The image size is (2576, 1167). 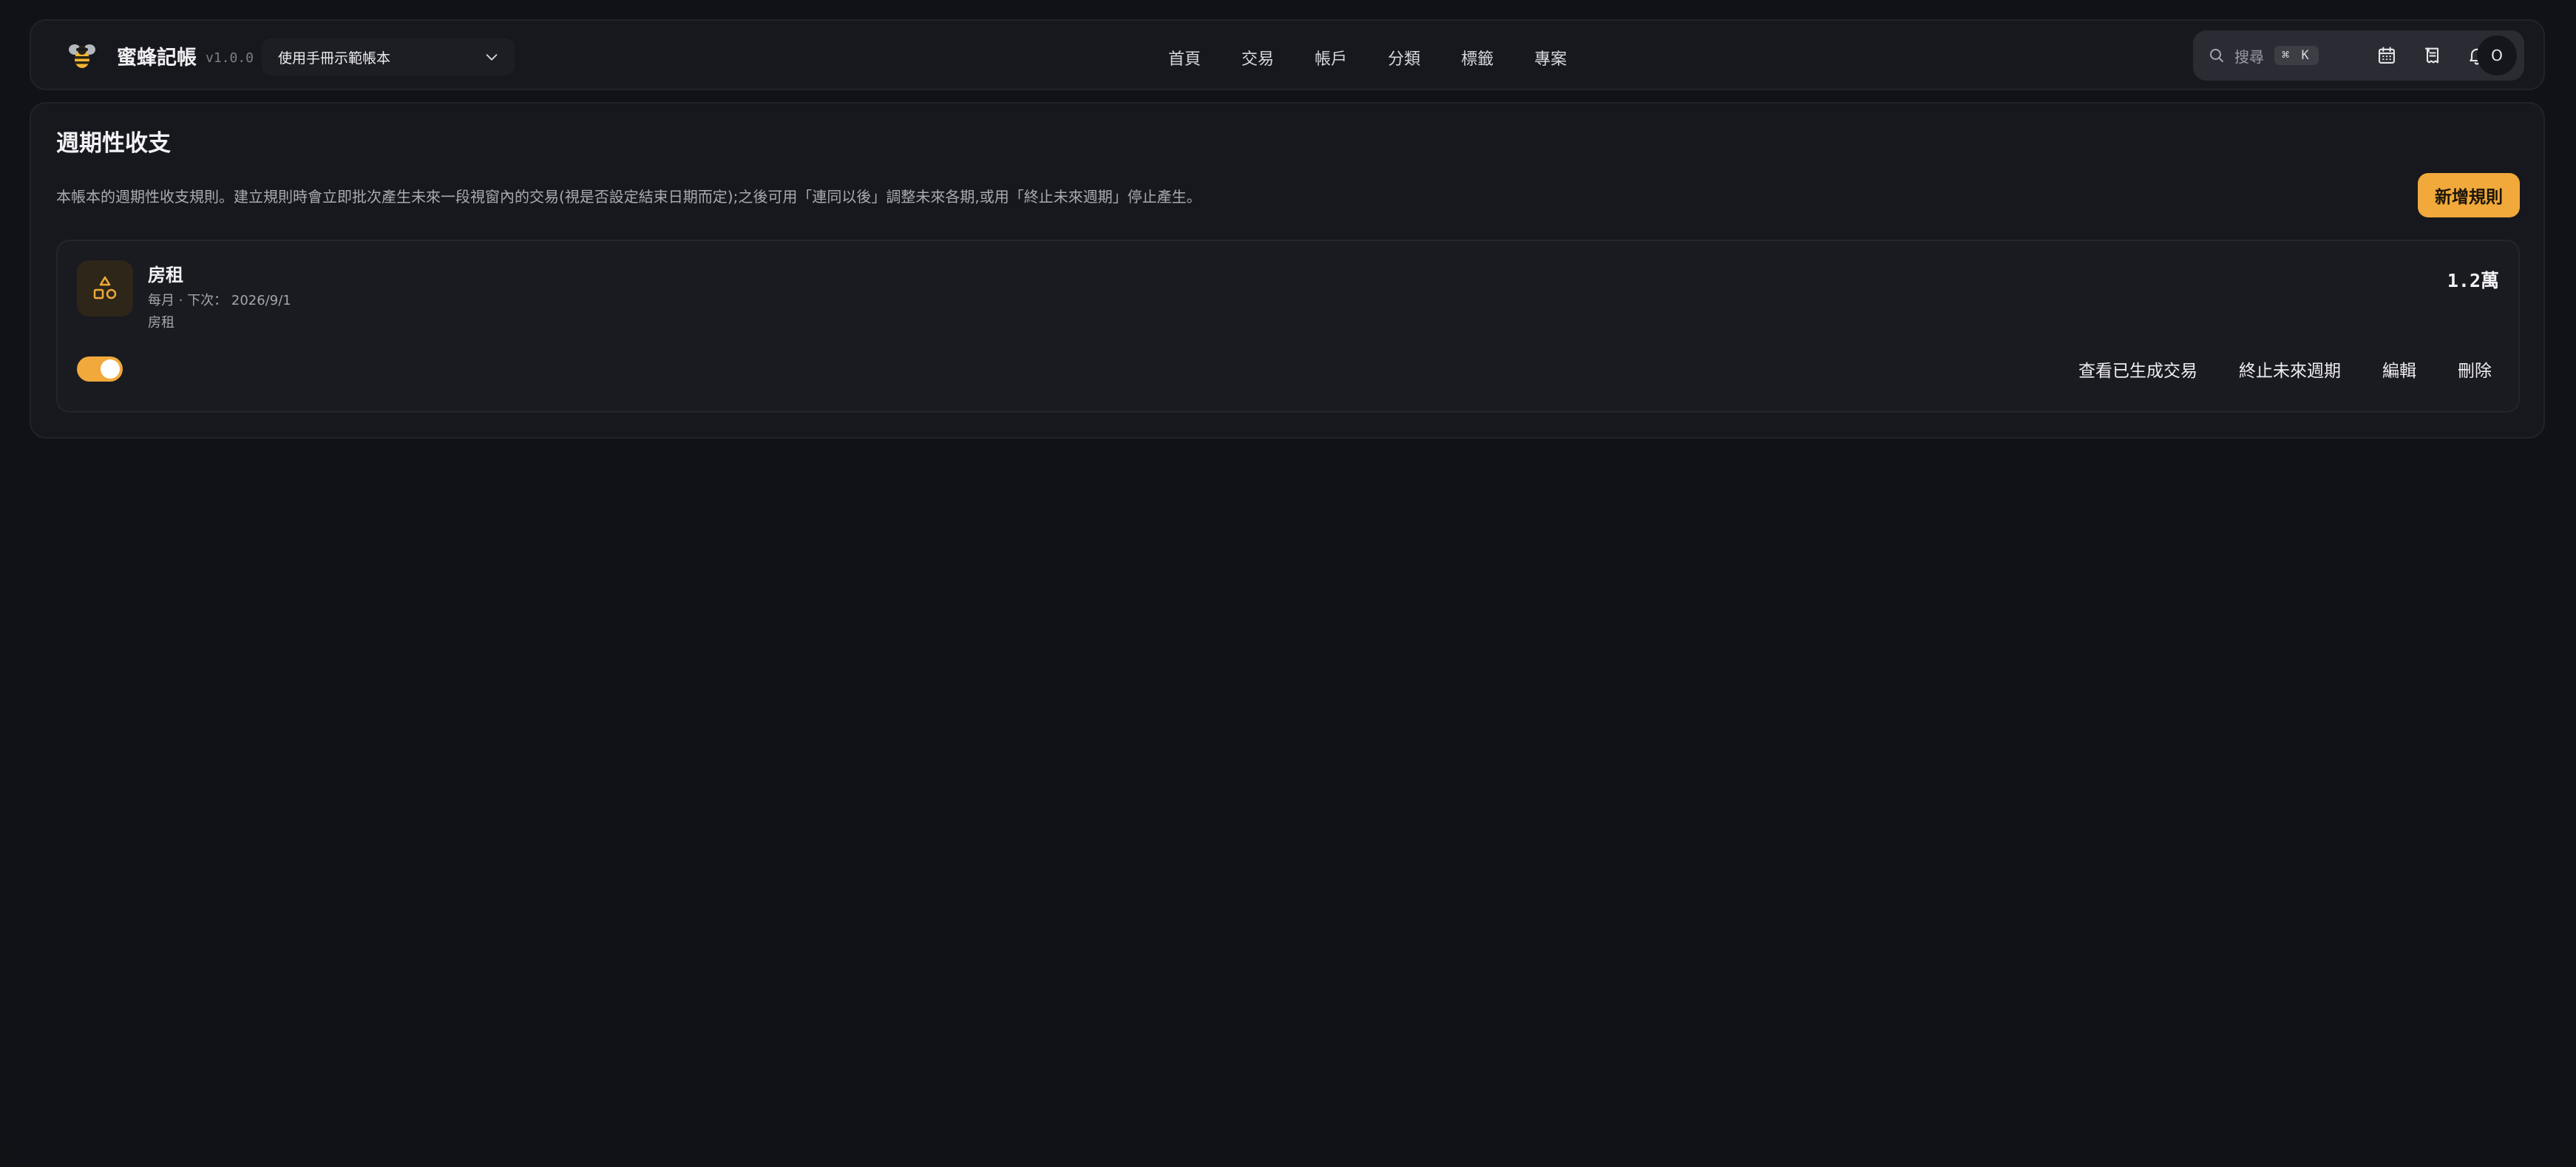 I want to click on rule-enabled-toggle, so click(x=100, y=369).